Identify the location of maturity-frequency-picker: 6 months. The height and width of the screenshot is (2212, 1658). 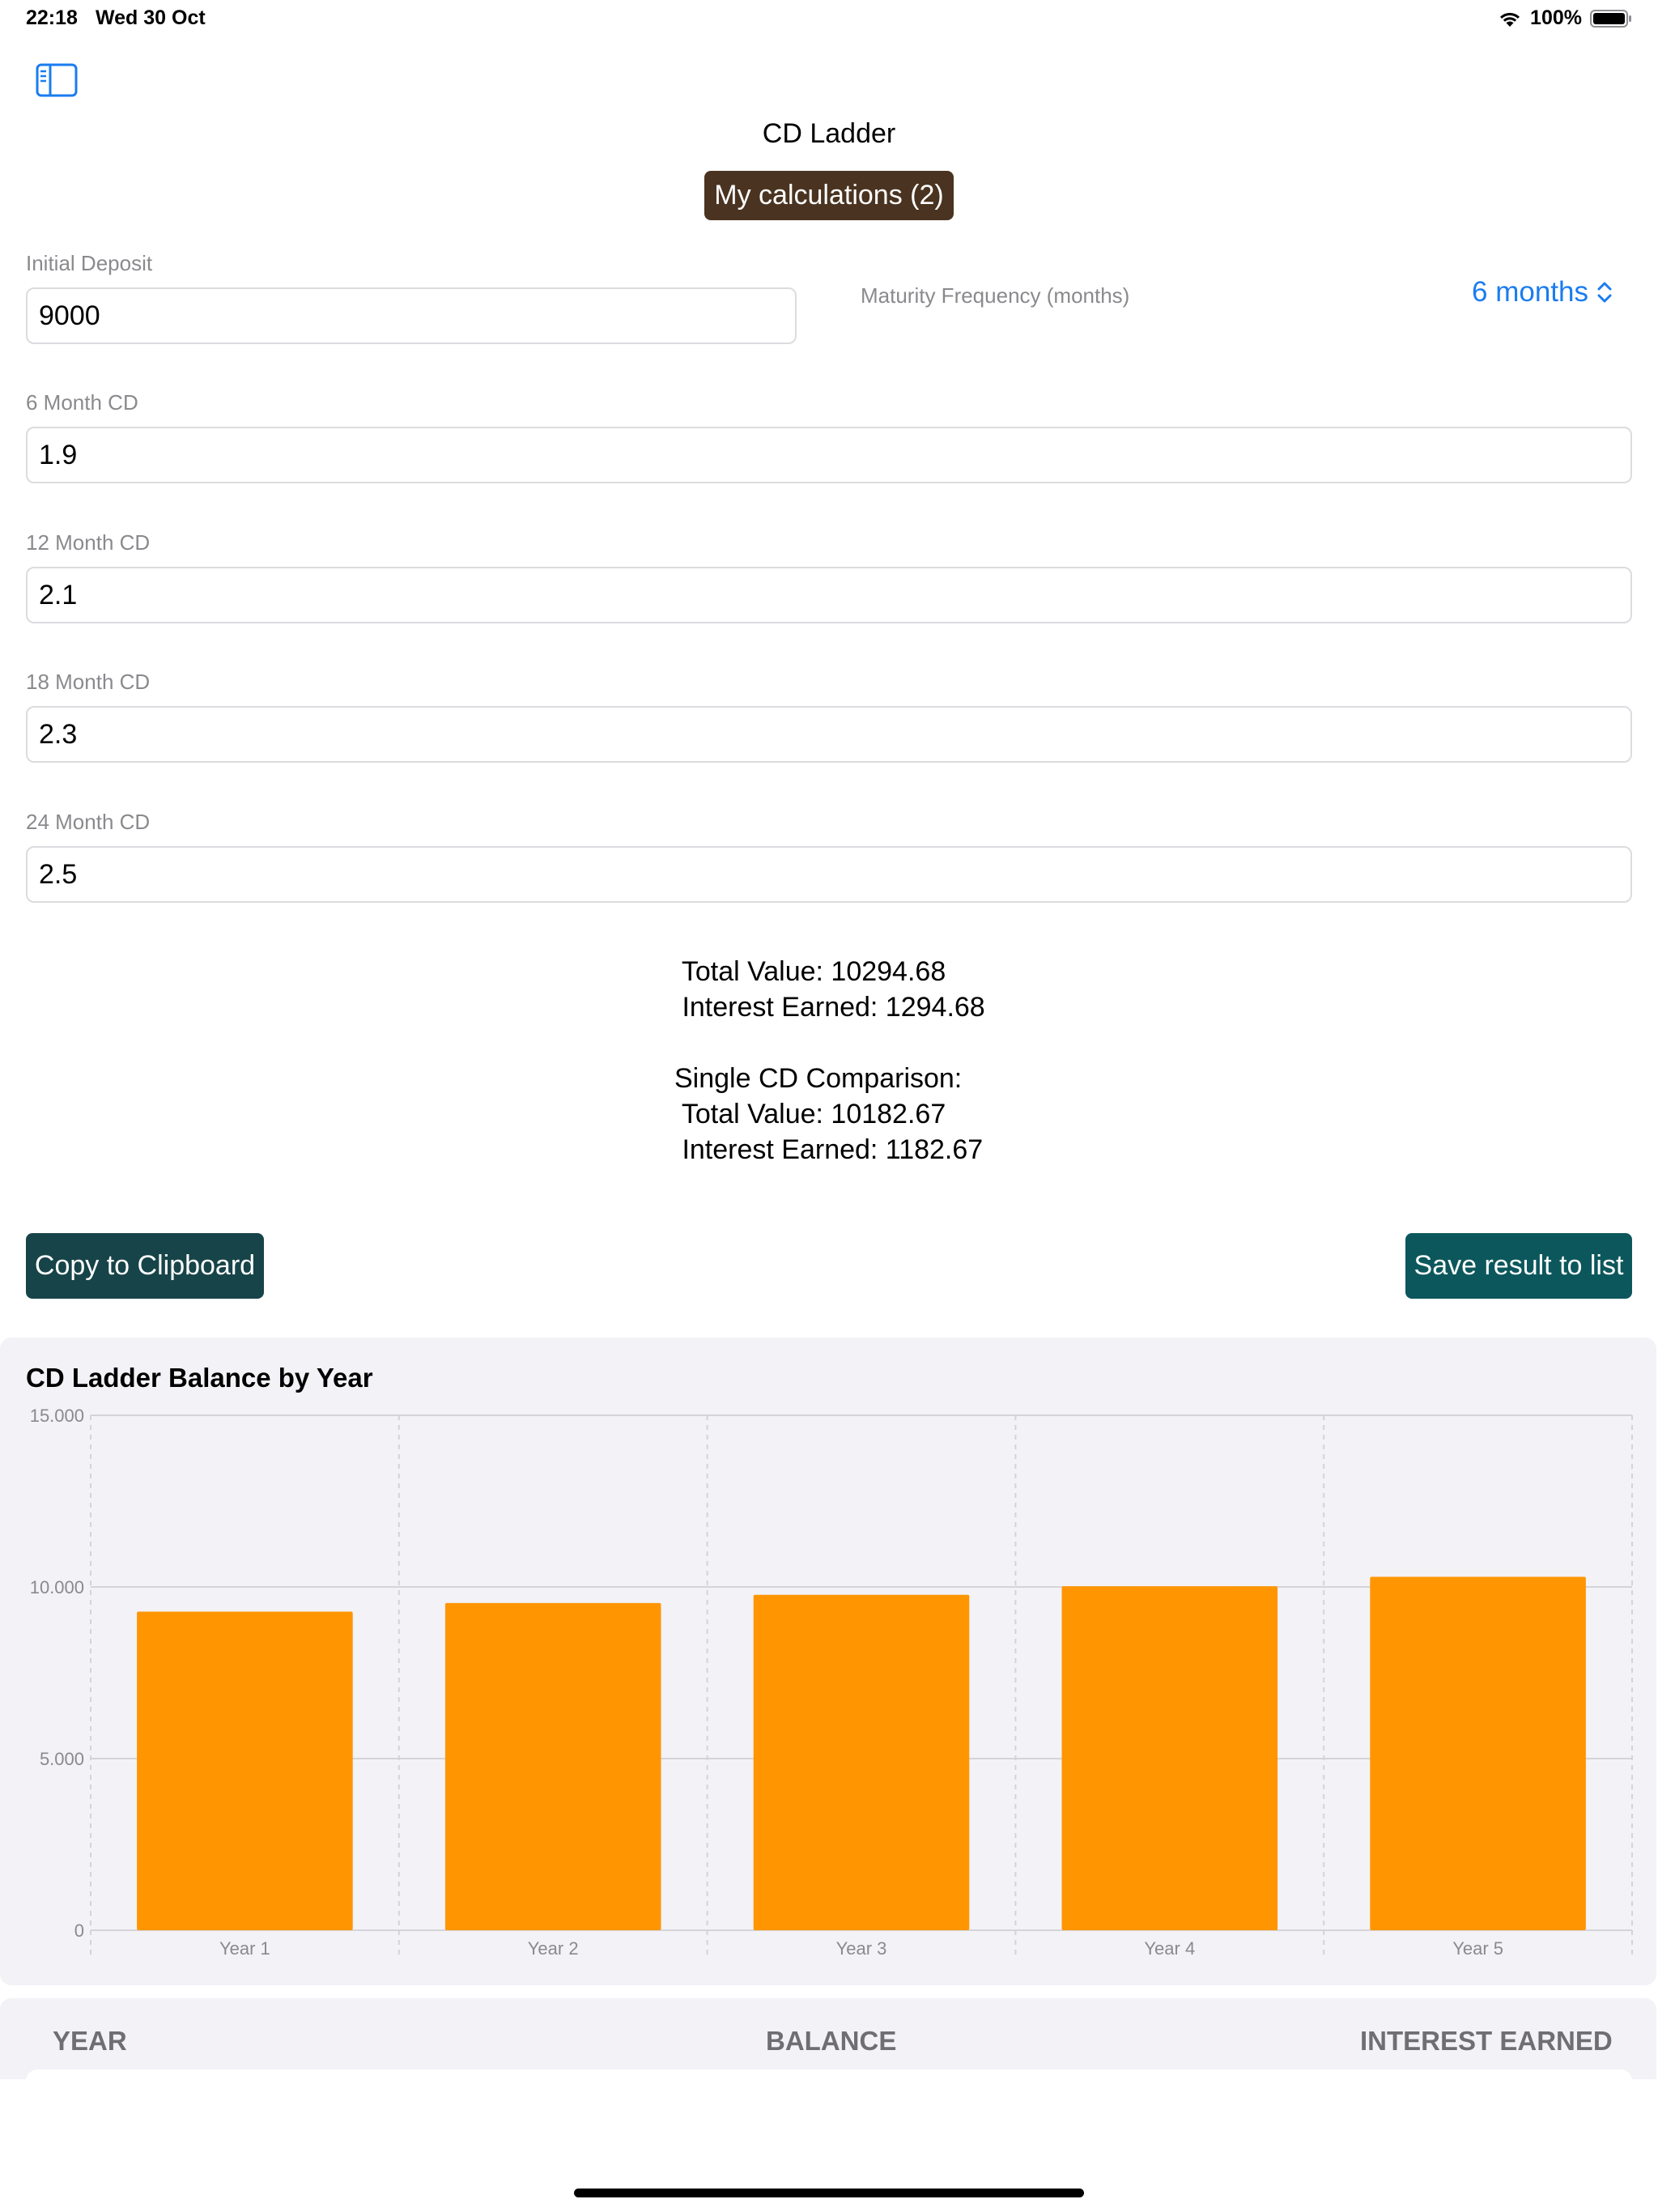
(1542, 292).